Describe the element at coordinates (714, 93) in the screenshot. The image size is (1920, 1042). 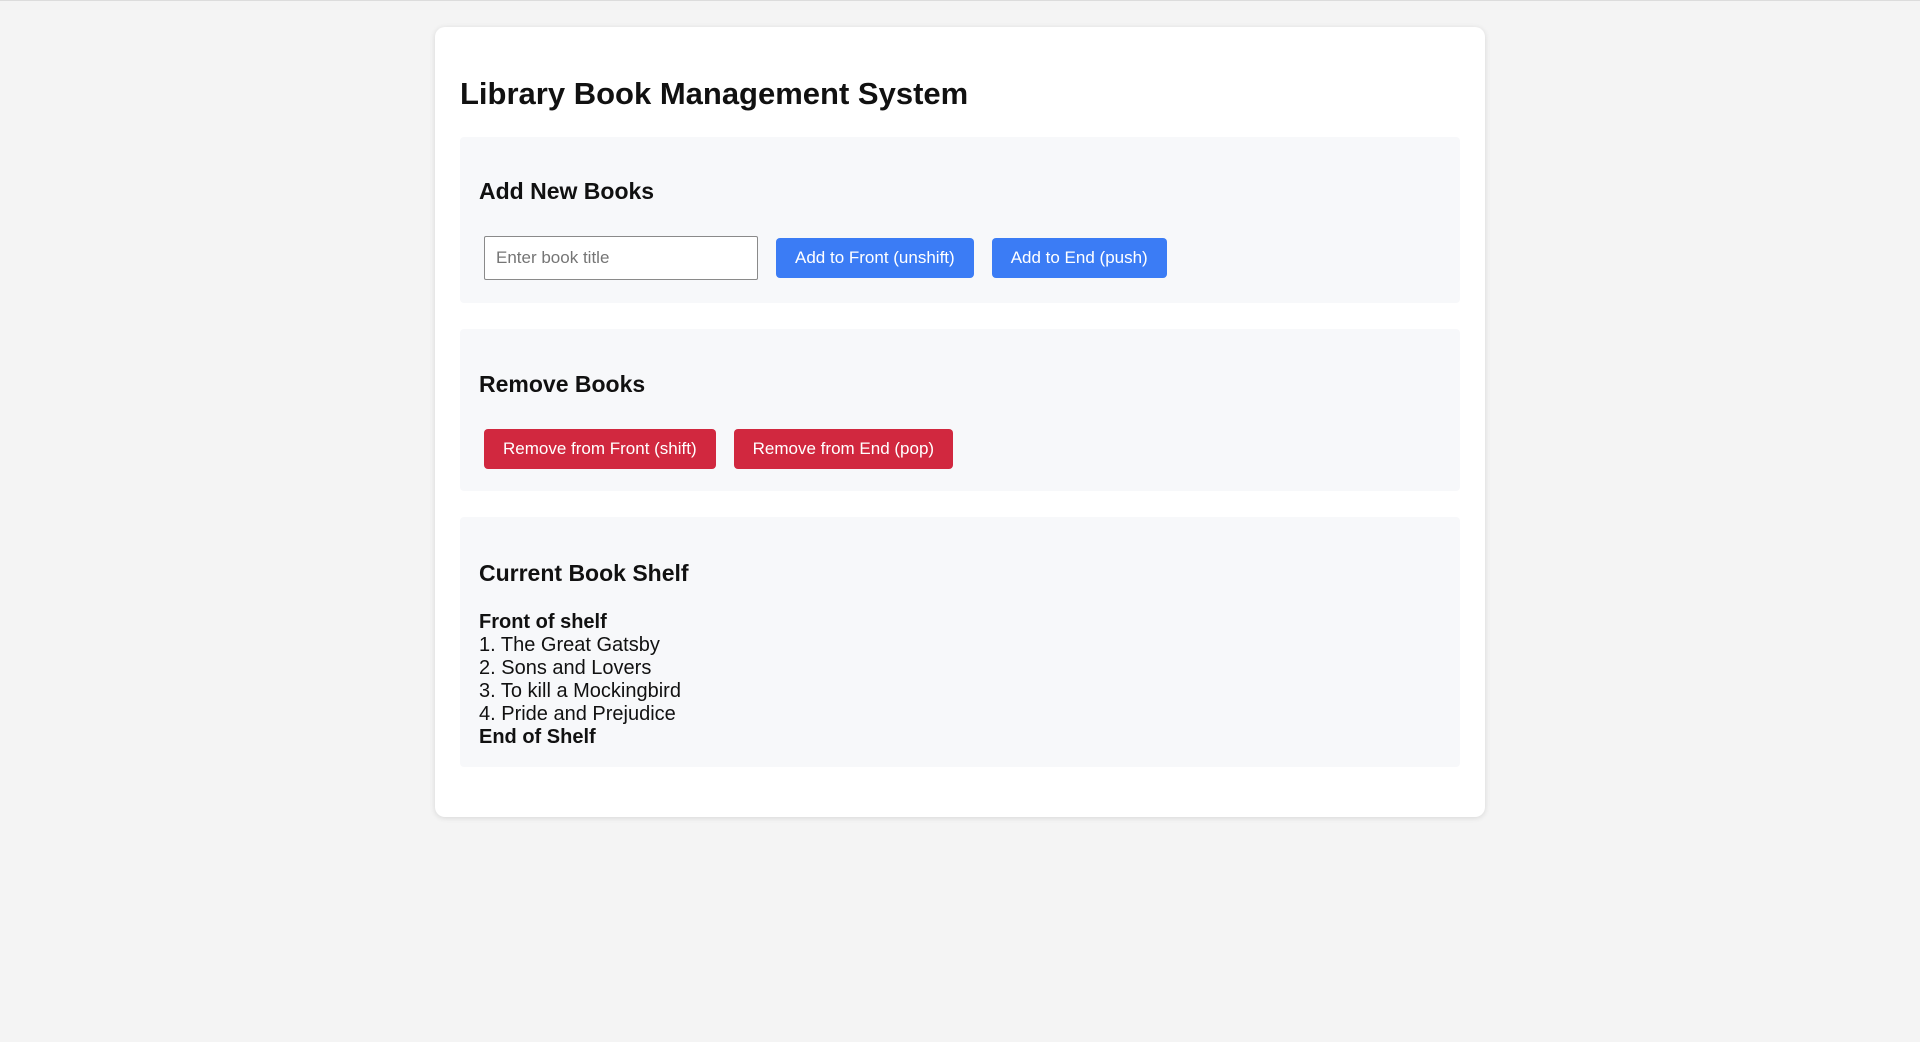
I see `page-title: Library Book Management System` at that location.